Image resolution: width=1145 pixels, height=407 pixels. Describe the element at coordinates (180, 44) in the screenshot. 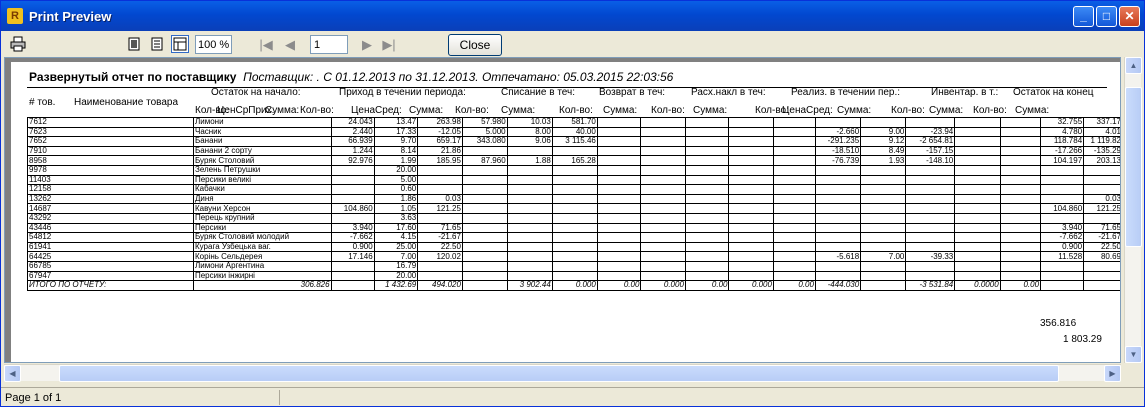

I see `multi-page-button` at that location.